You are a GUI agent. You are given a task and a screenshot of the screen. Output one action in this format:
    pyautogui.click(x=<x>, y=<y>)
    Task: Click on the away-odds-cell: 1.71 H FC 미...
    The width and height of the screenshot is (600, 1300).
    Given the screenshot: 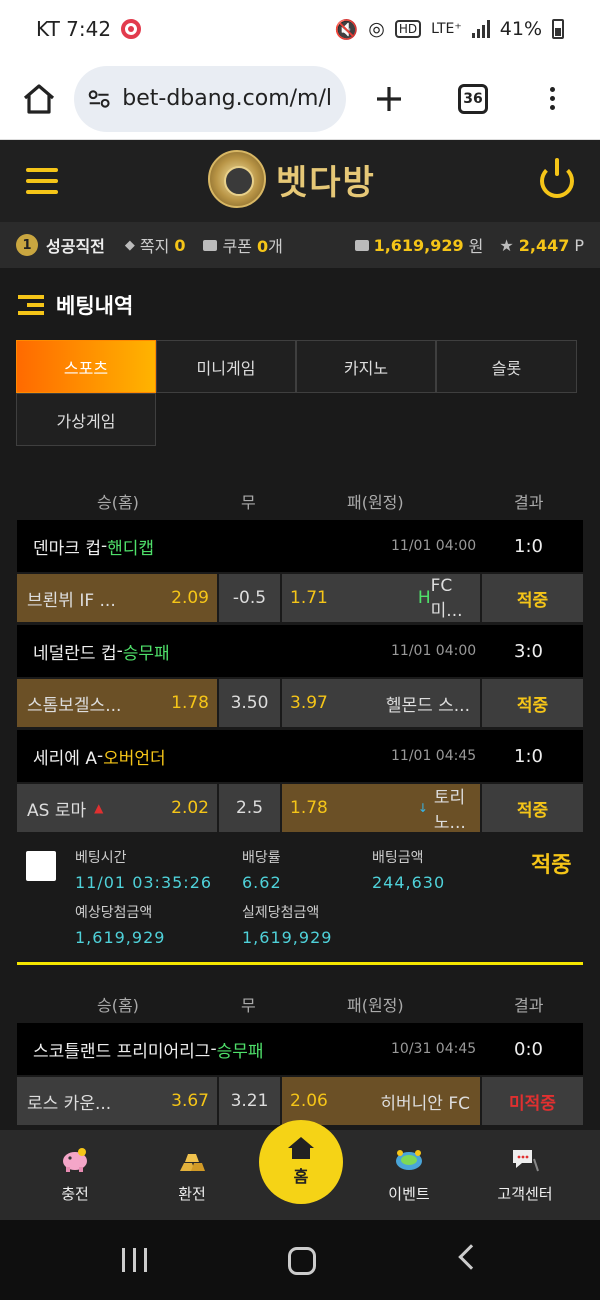 What is the action you would take?
    pyautogui.click(x=381, y=598)
    